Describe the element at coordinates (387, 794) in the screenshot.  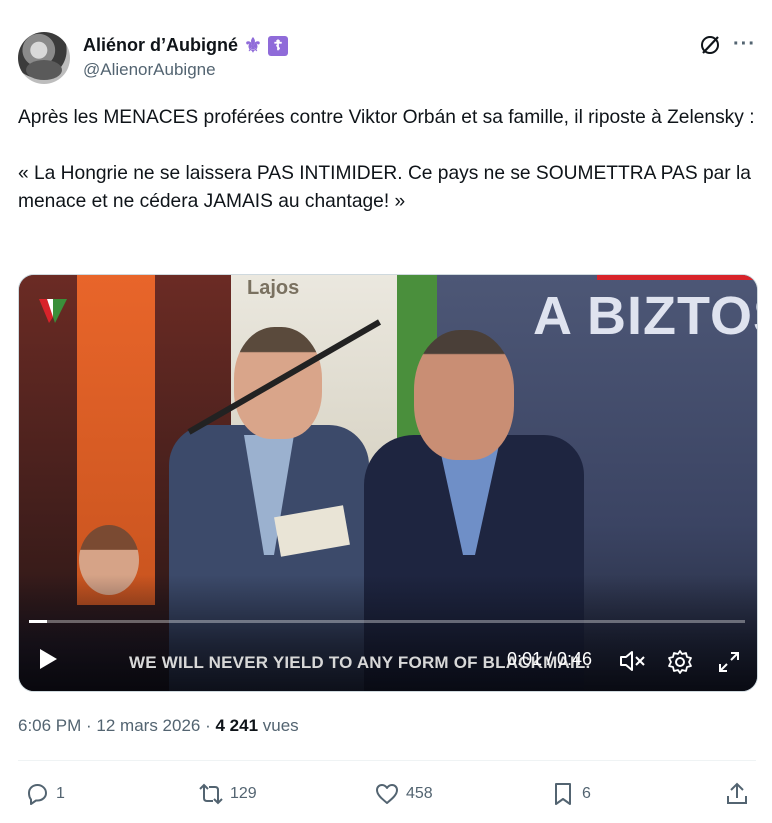
I see `heart-icon` at that location.